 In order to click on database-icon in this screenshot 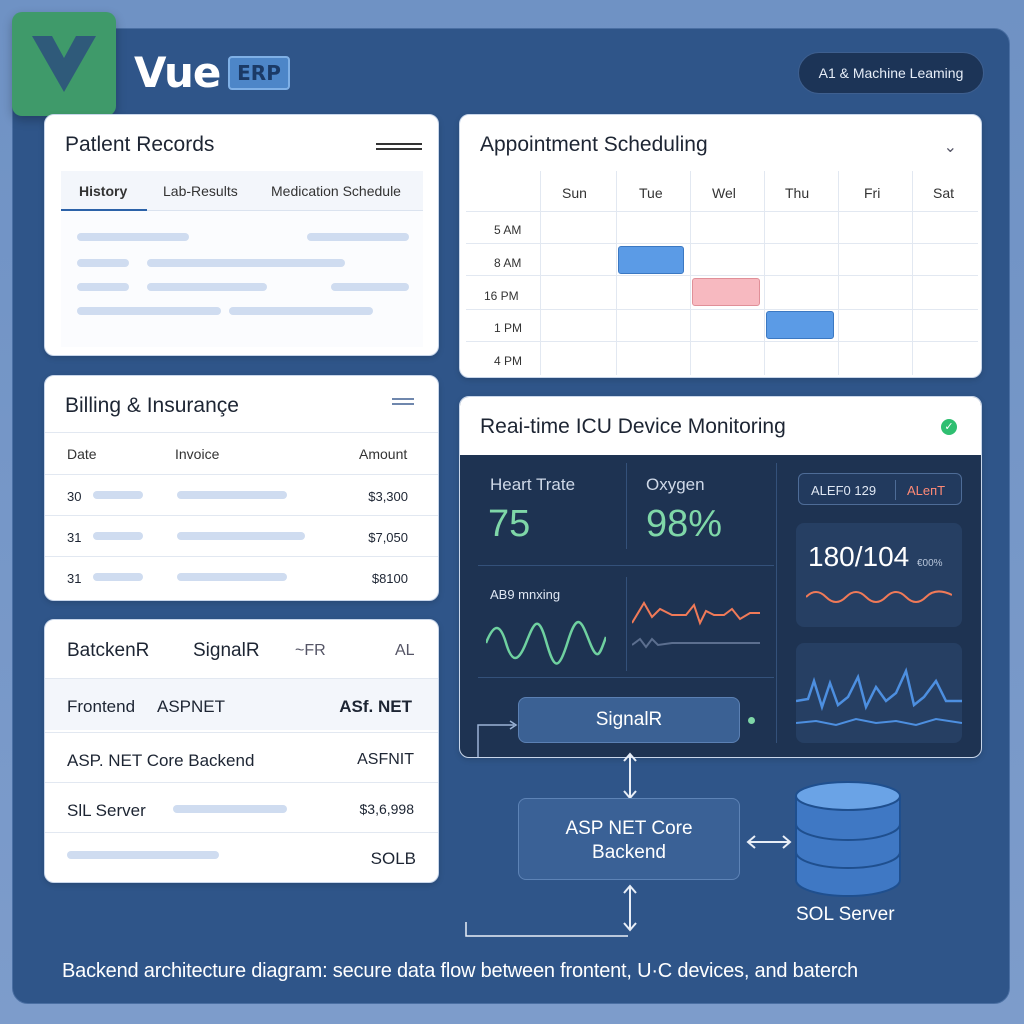, I will do `click(848, 839)`.